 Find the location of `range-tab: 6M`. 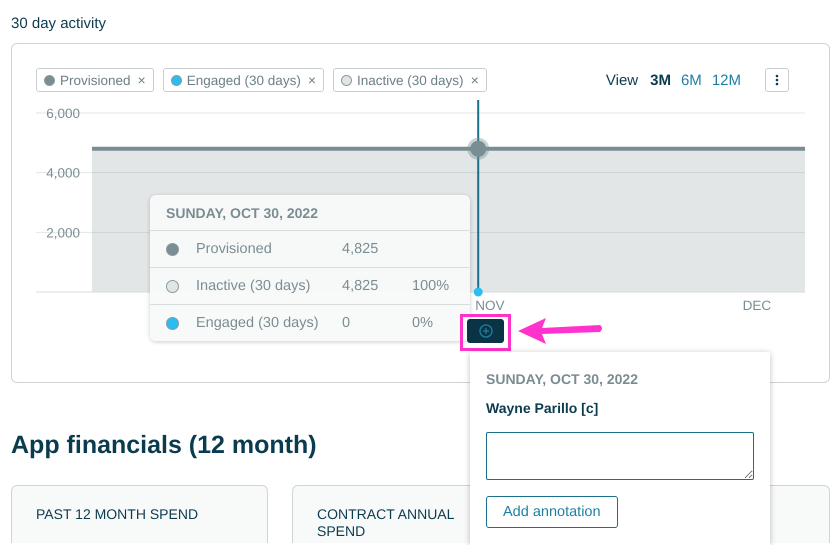

range-tab: 6M is located at coordinates (691, 80).